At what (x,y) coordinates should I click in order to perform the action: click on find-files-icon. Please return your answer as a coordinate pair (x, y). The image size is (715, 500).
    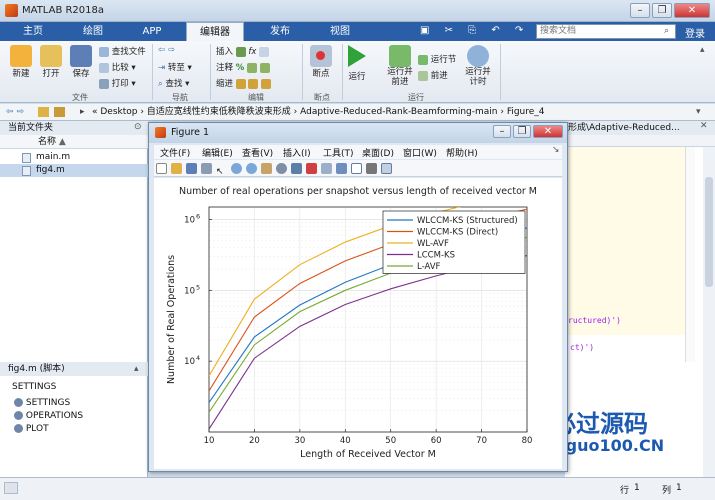
    Looking at the image, I should click on (104, 51).